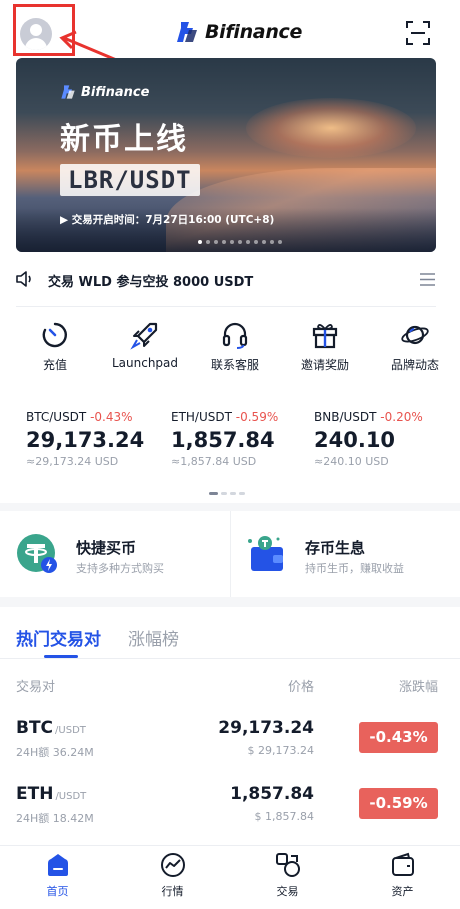  What do you see at coordinates (153, 637) in the screenshot?
I see `tab-gainers: 涨幅榜` at bounding box center [153, 637].